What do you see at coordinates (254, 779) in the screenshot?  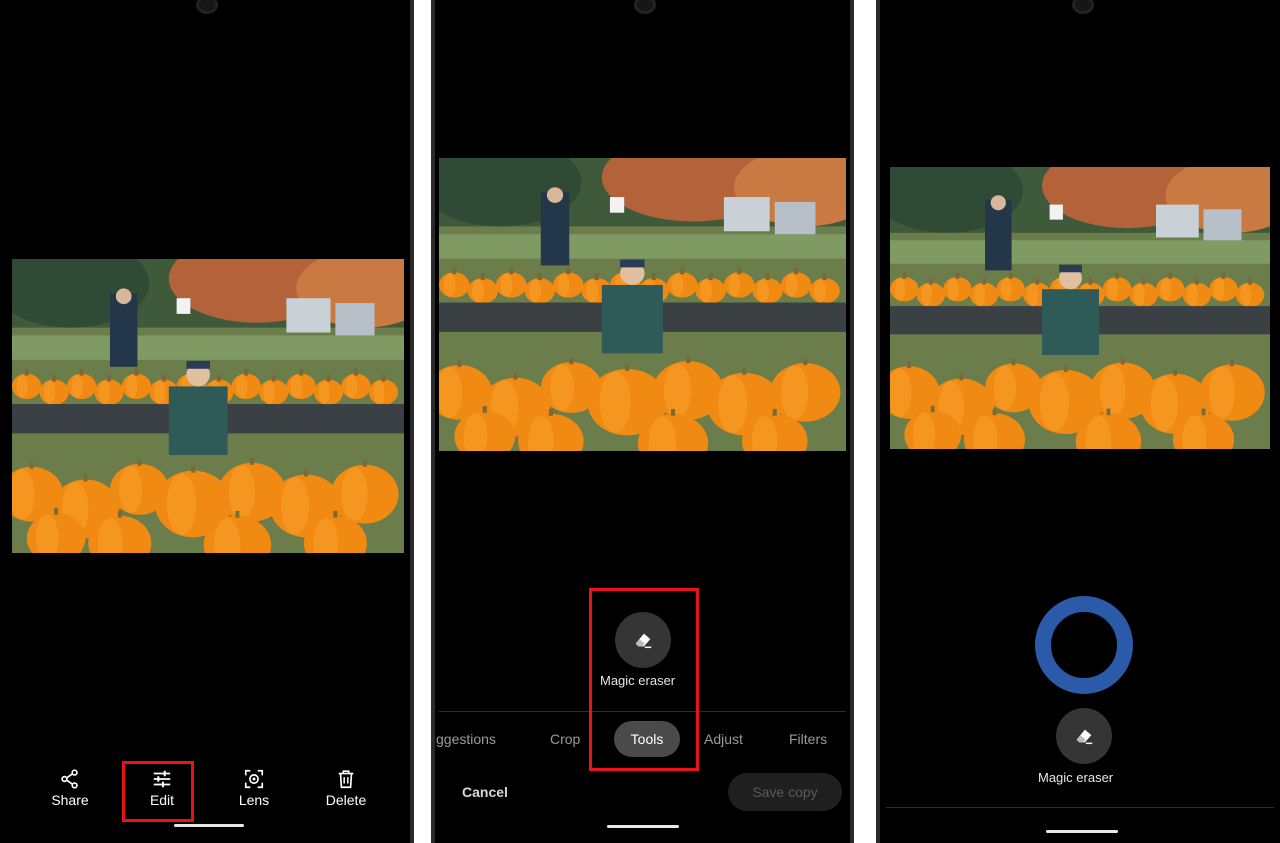 I see `lens-icon` at bounding box center [254, 779].